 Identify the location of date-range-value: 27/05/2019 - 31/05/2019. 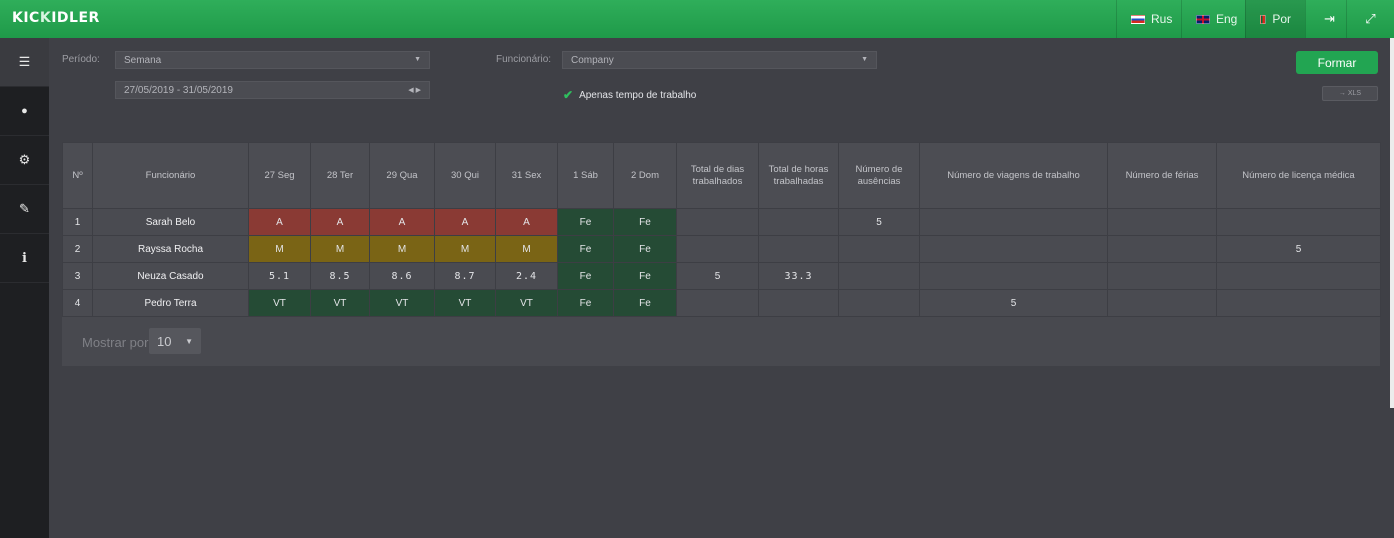
(178, 90).